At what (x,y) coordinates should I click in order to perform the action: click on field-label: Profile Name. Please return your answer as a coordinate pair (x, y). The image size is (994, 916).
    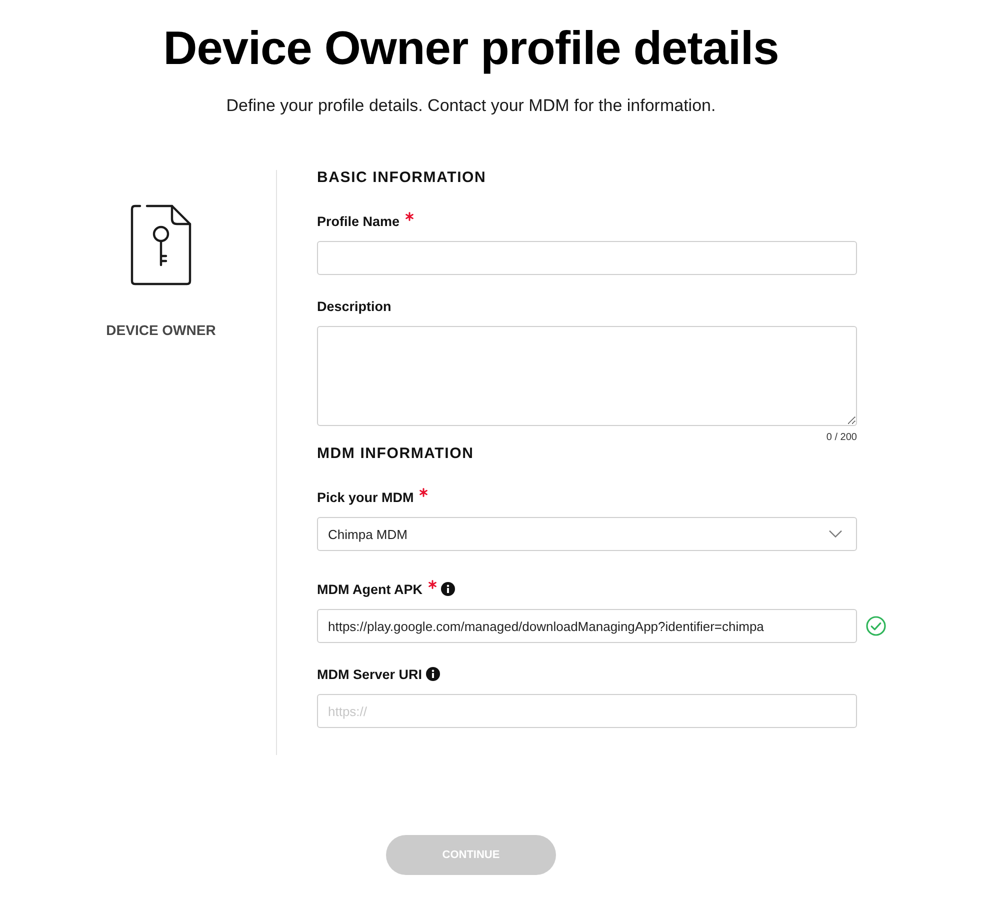
    Looking at the image, I should click on (358, 221).